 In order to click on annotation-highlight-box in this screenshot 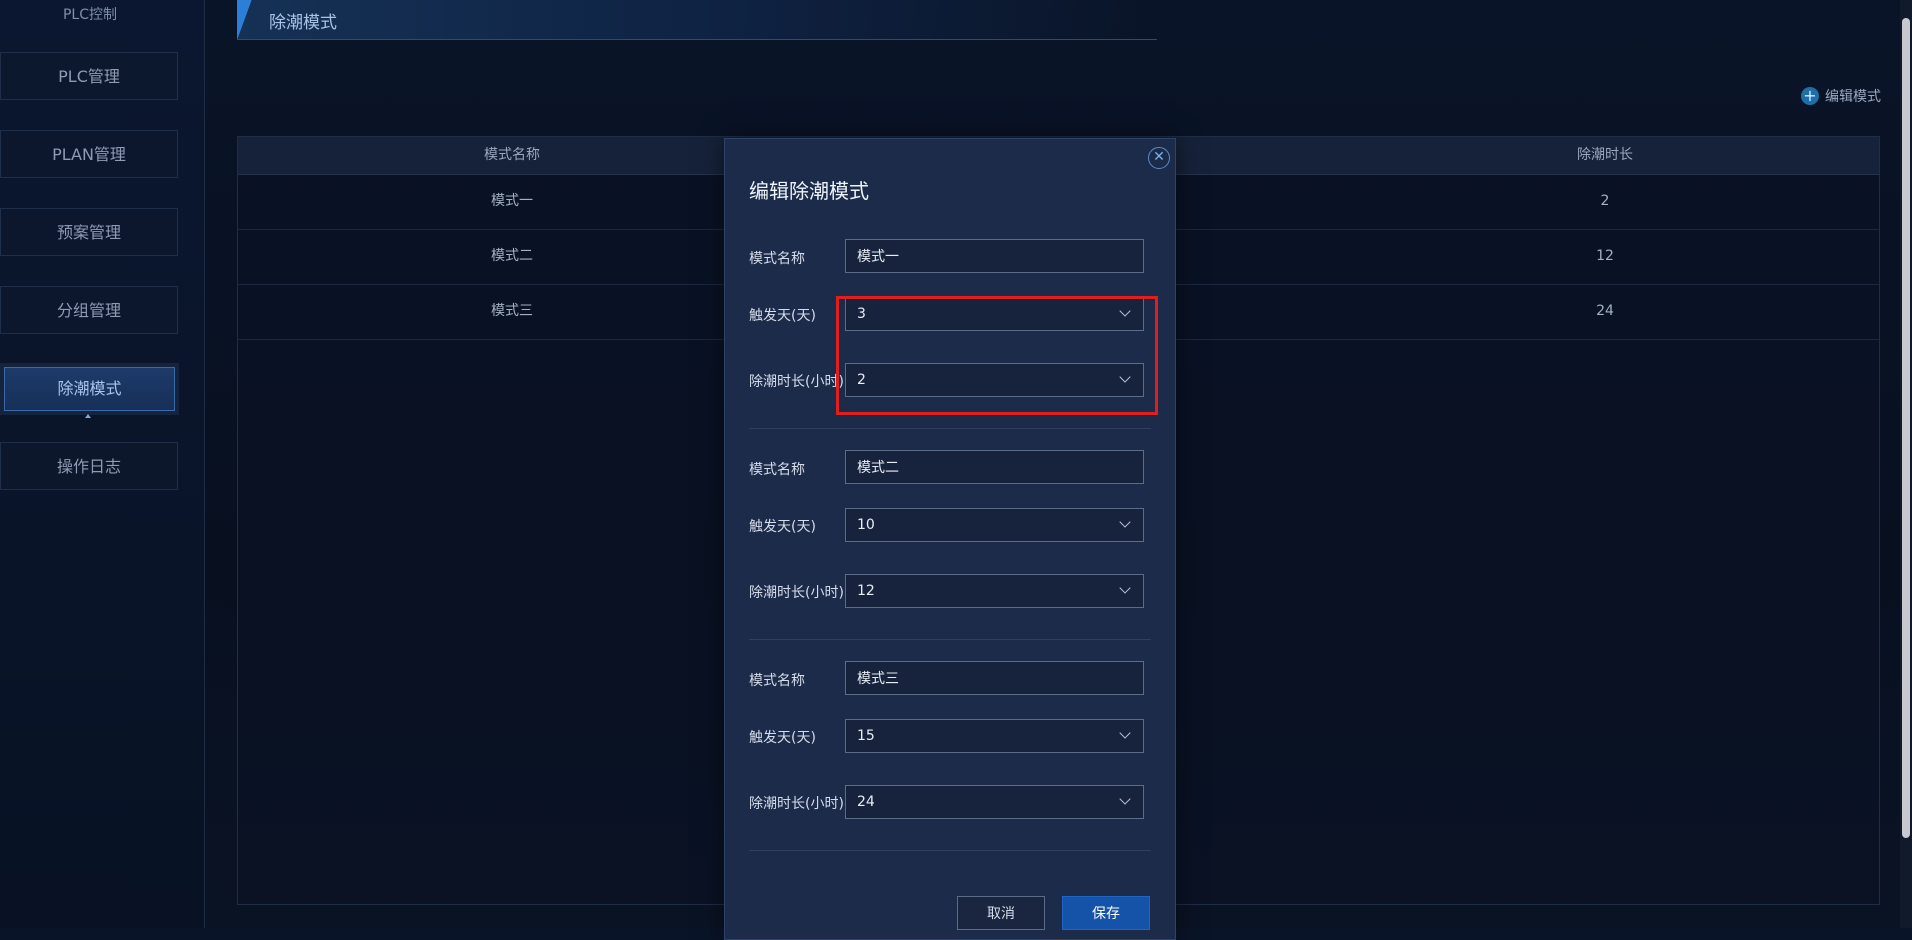, I will do `click(997, 355)`.